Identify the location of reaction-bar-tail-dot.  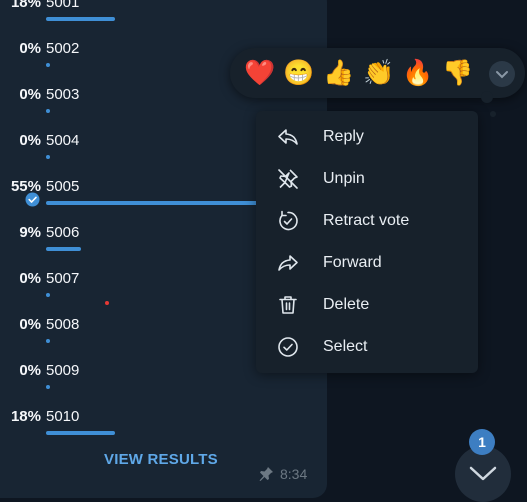
(493, 114).